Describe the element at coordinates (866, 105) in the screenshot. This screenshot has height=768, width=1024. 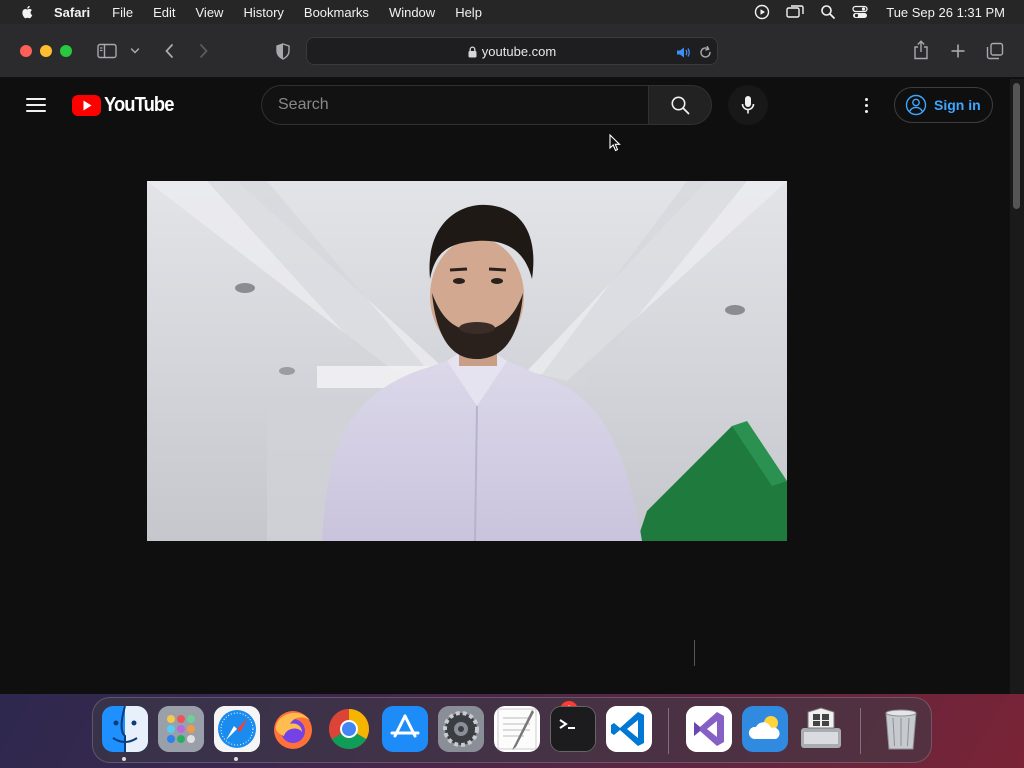
I see `settings-more-icon` at that location.